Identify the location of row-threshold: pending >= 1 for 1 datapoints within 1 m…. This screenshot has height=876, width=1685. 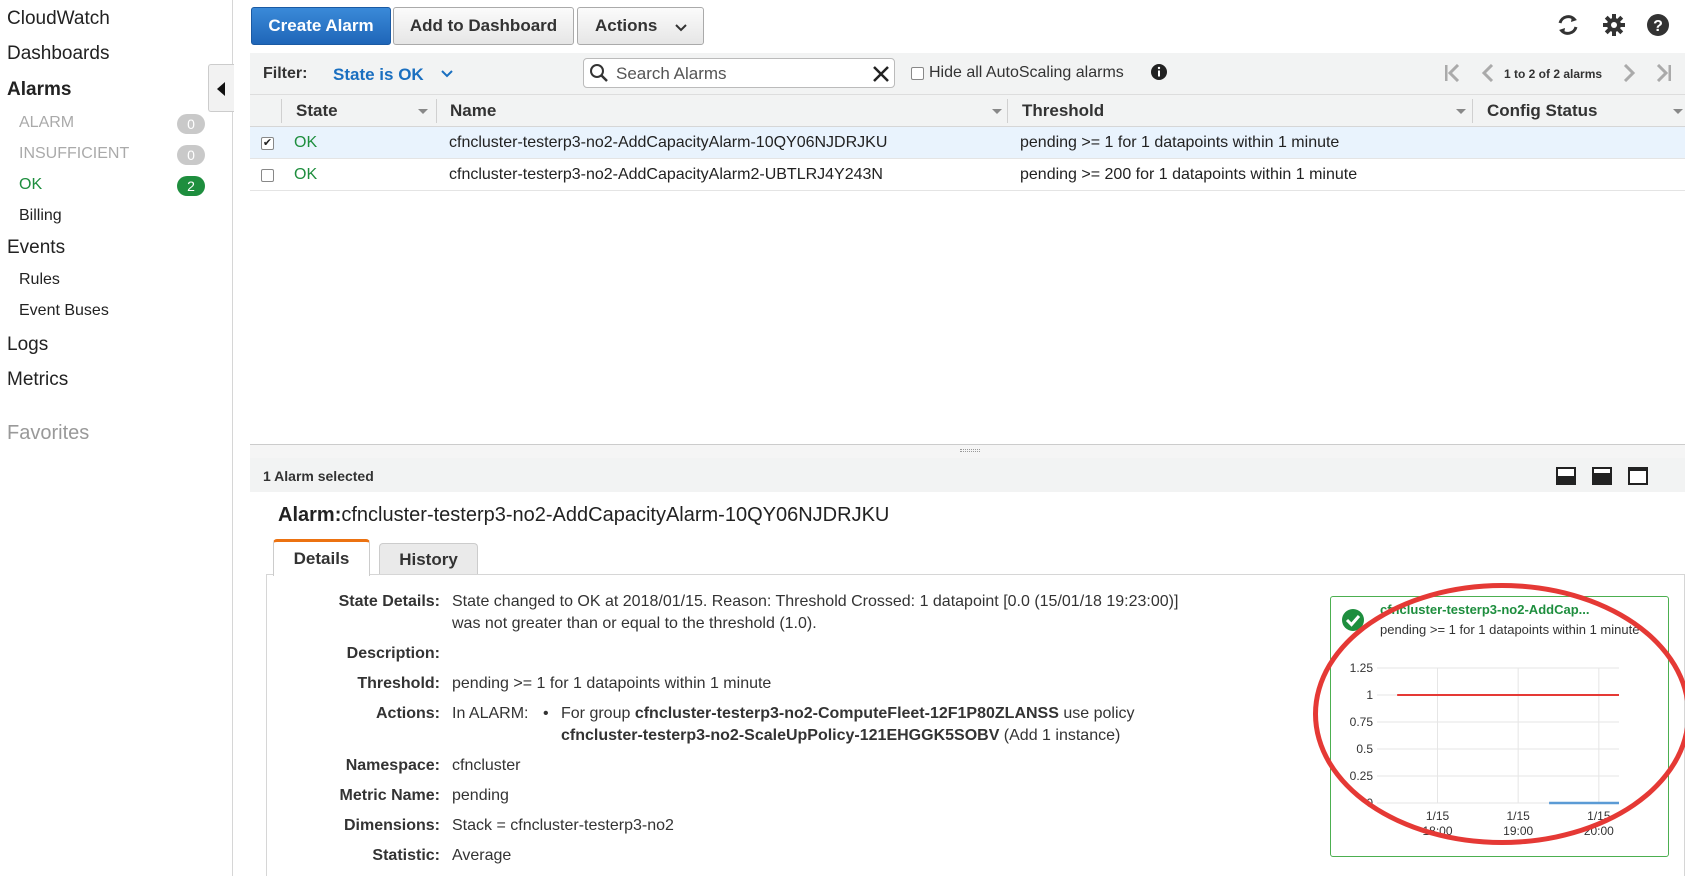
(1180, 142).